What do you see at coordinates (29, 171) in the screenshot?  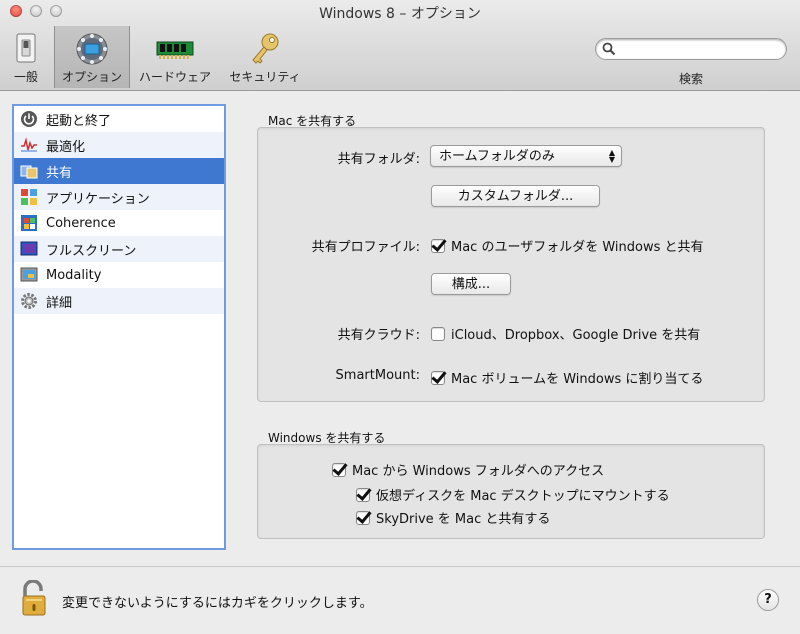 I see `folders-icon` at bounding box center [29, 171].